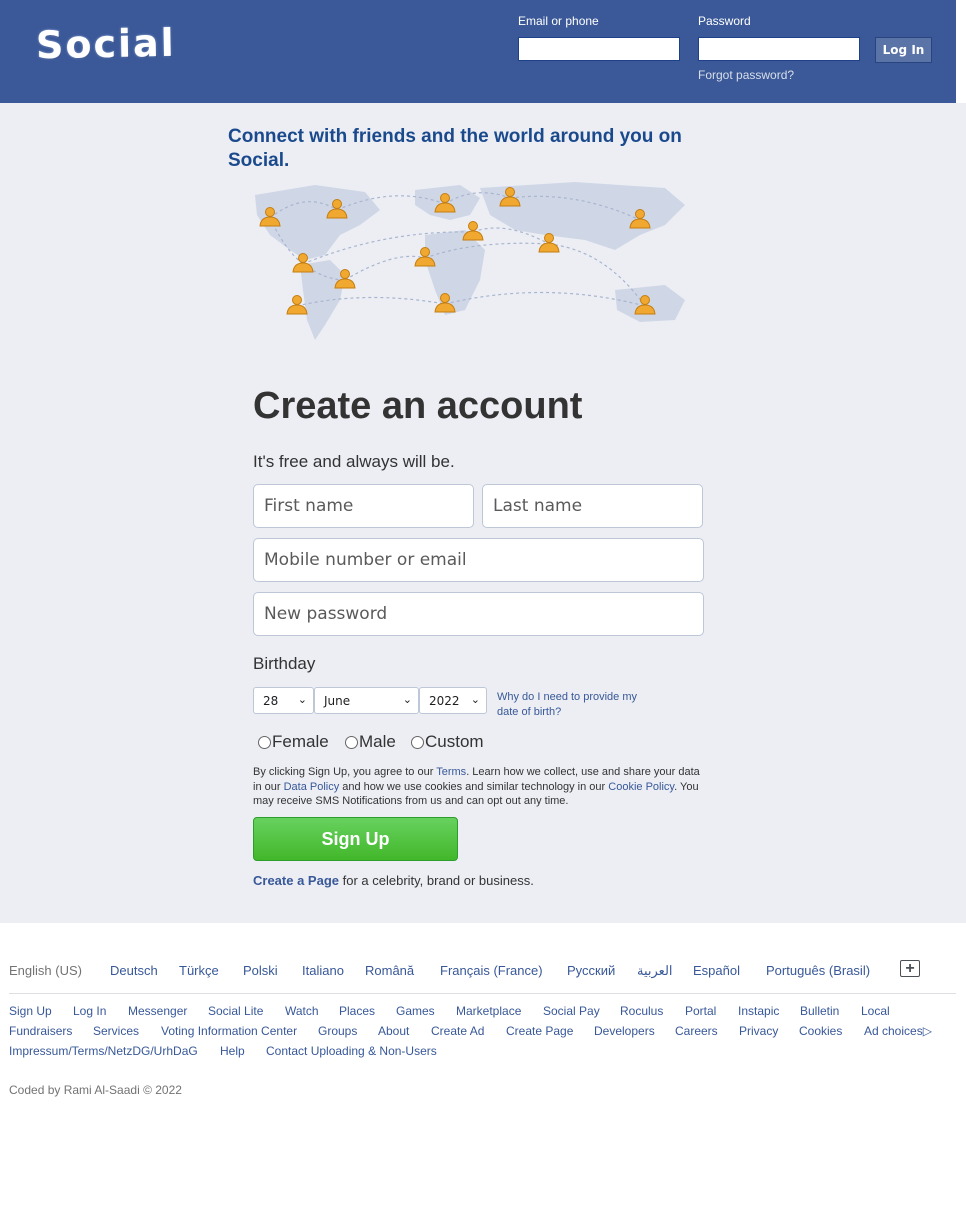 The width and height of the screenshot is (966, 1219). What do you see at coordinates (478, 614) in the screenshot?
I see `new-password-input: New password` at bounding box center [478, 614].